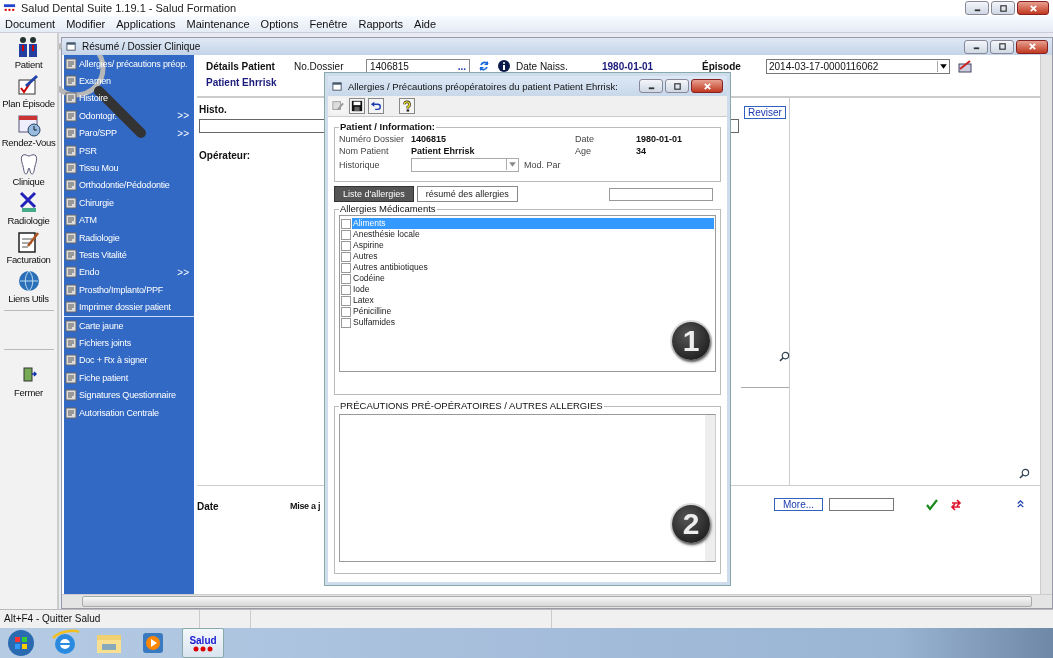 The width and height of the screenshot is (1053, 658). What do you see at coordinates (965, 66) in the screenshot?
I see `episode-tool-icon` at bounding box center [965, 66].